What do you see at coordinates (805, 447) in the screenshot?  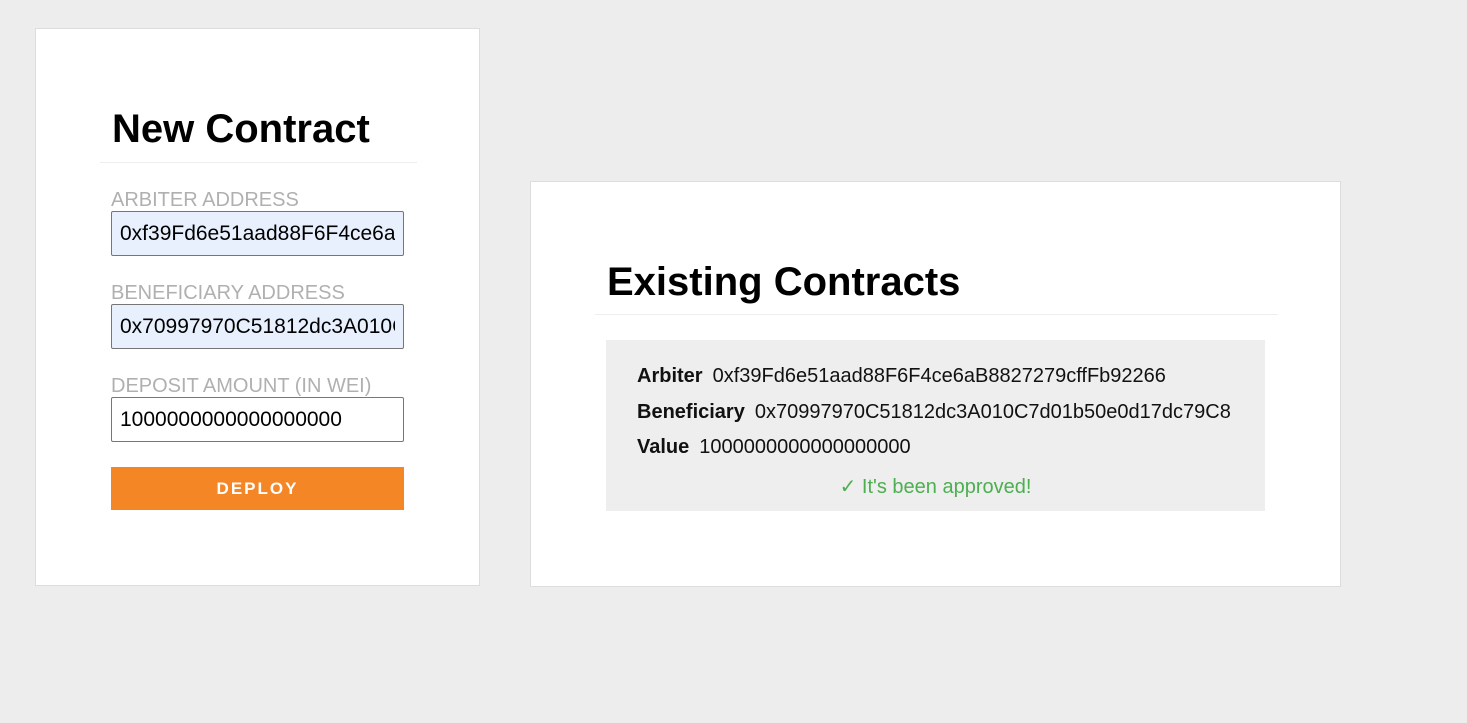 I see `value-value: 1000000000000000000` at bounding box center [805, 447].